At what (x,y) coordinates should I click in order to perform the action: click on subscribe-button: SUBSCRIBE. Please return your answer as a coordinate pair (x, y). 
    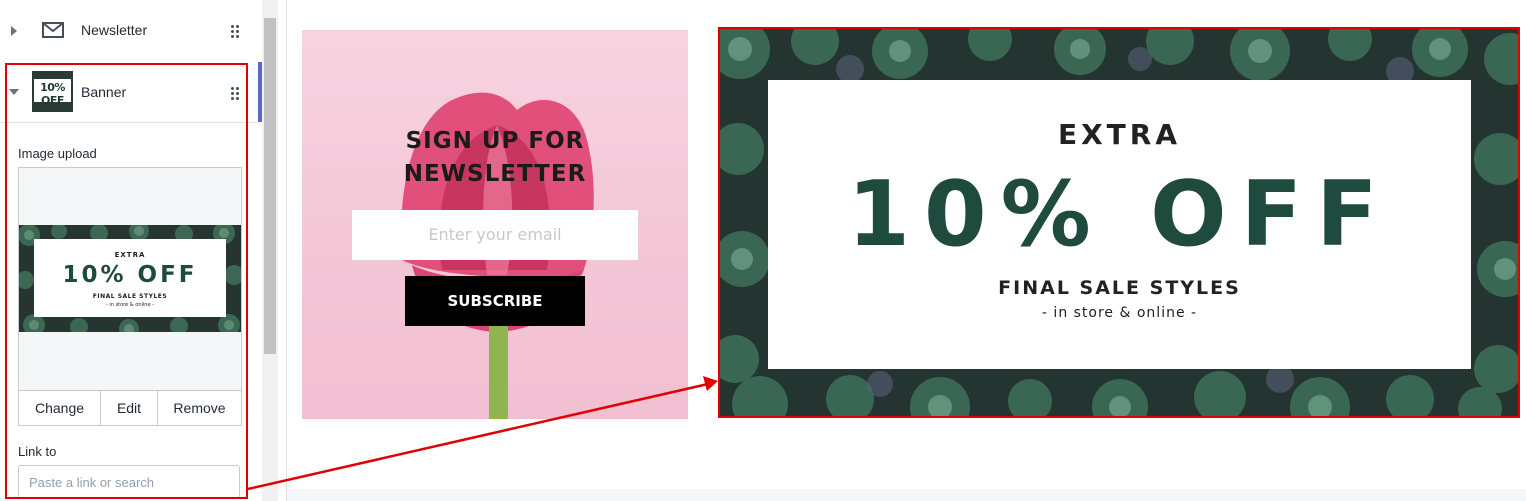
    Looking at the image, I should click on (495, 301).